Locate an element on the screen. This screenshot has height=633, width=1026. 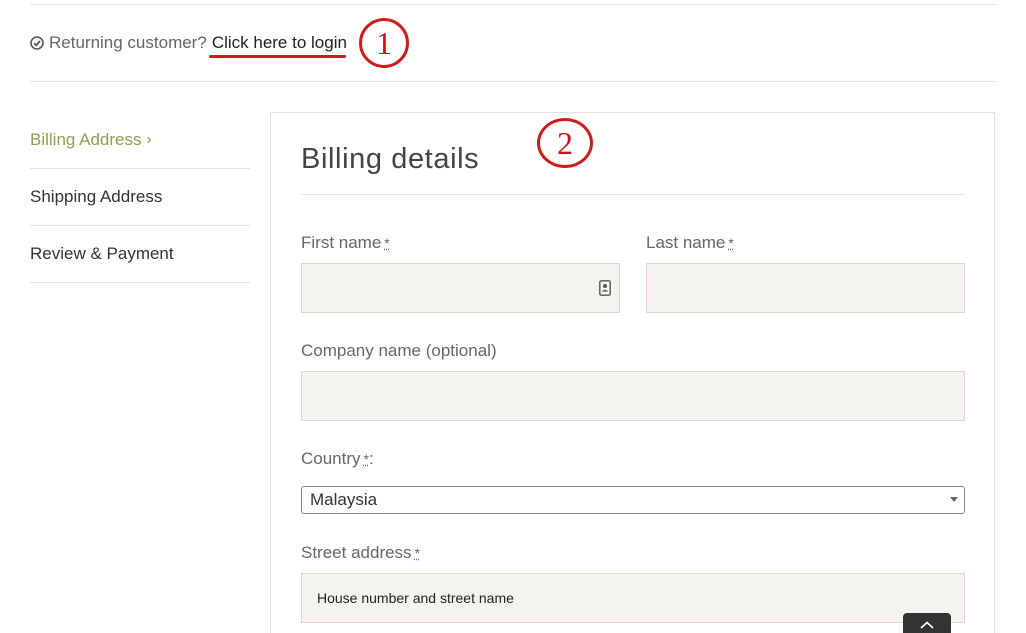
step-label: Review & Payment is located at coordinates (102, 253).